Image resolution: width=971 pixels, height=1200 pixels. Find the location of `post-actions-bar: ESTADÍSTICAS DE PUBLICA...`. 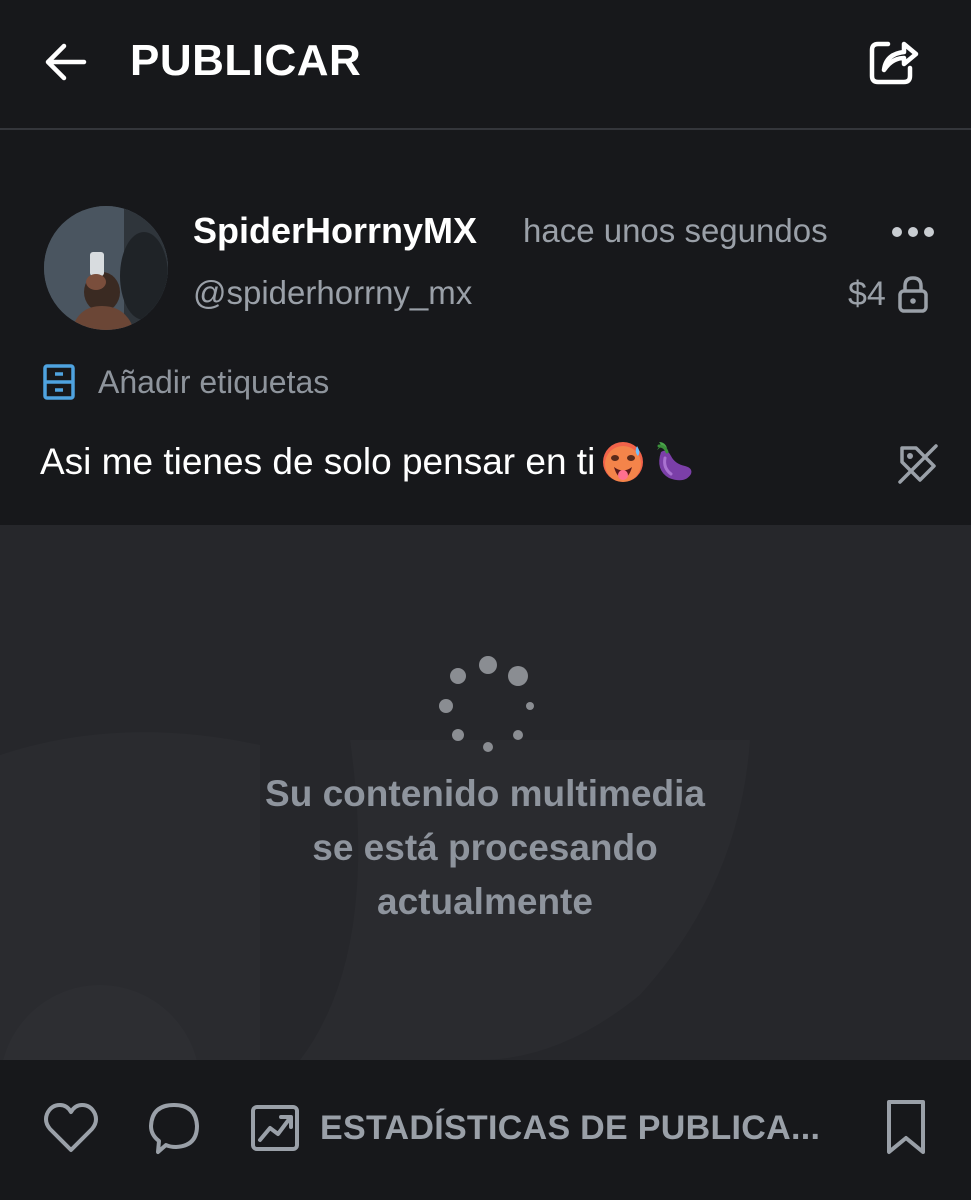

post-actions-bar: ESTADÍSTICAS DE PUBLICA... is located at coordinates (485, 1130).